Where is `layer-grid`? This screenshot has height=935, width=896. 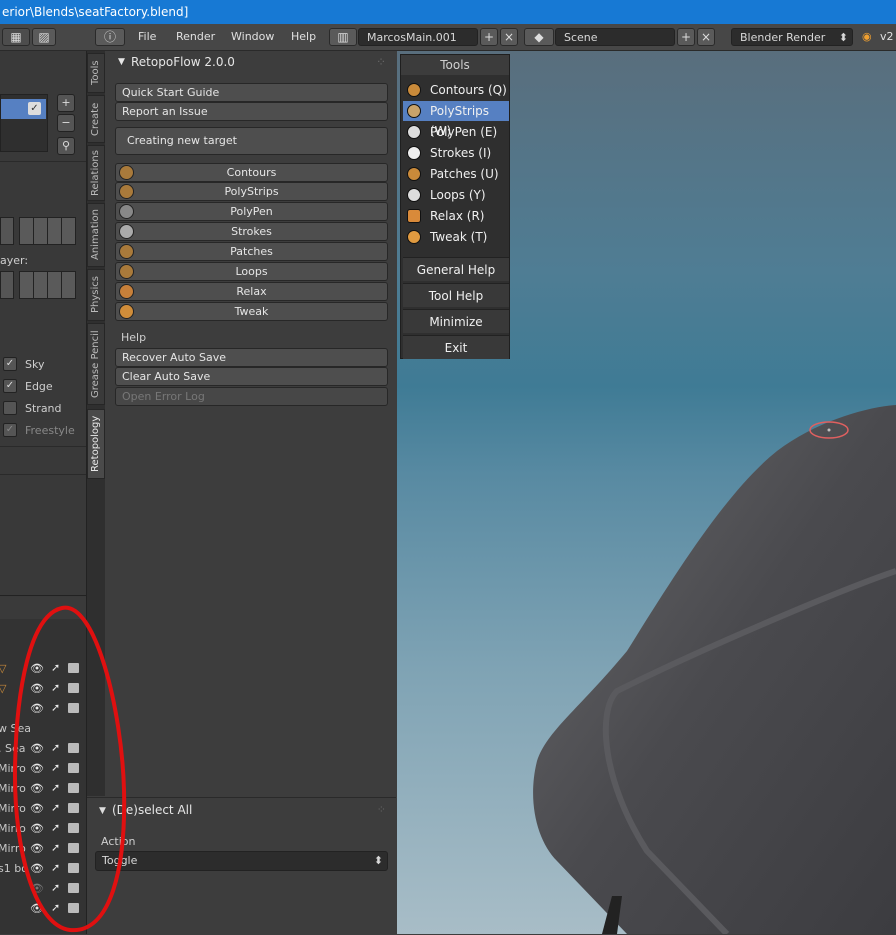
layer-grid is located at coordinates (47, 231).